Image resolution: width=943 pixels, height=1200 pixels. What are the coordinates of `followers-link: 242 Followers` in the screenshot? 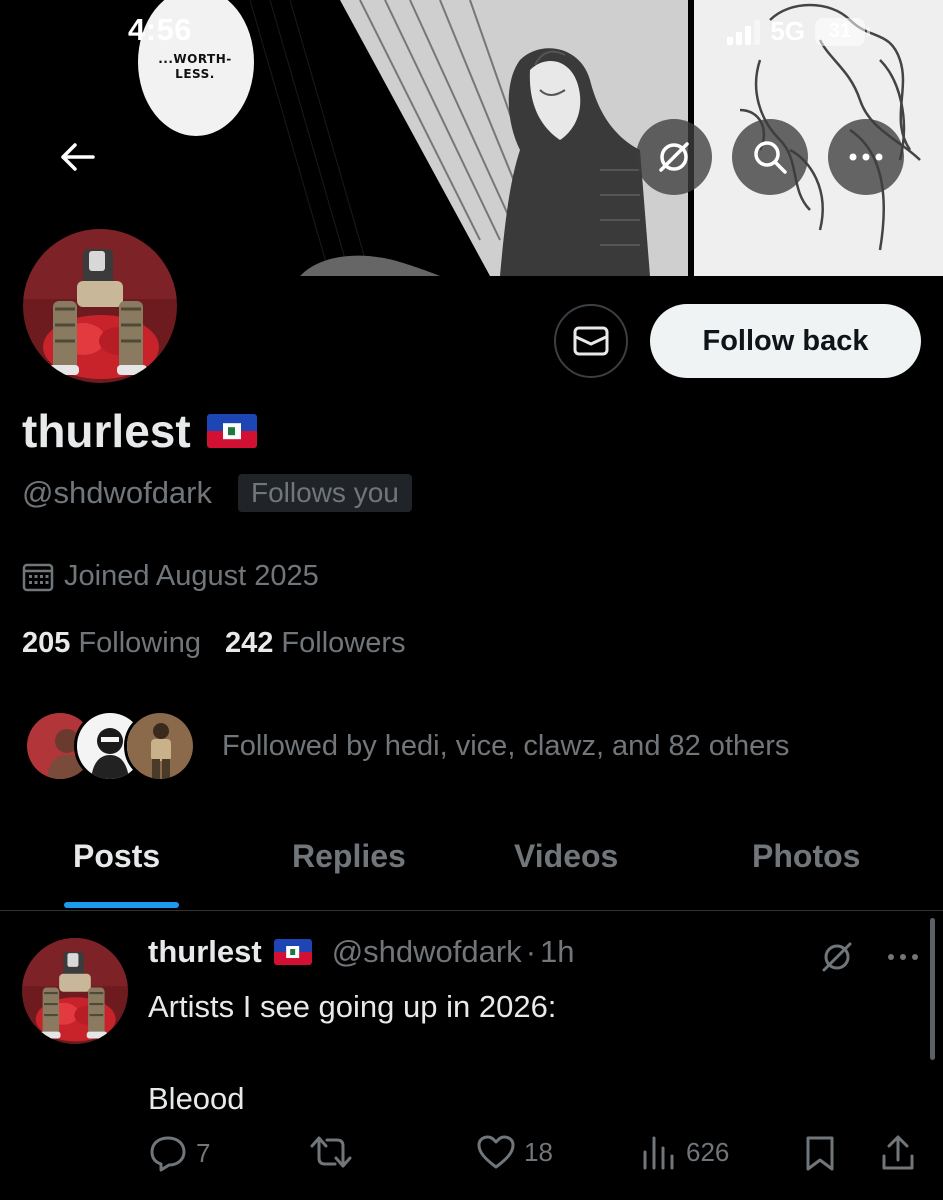 It's located at (315, 643).